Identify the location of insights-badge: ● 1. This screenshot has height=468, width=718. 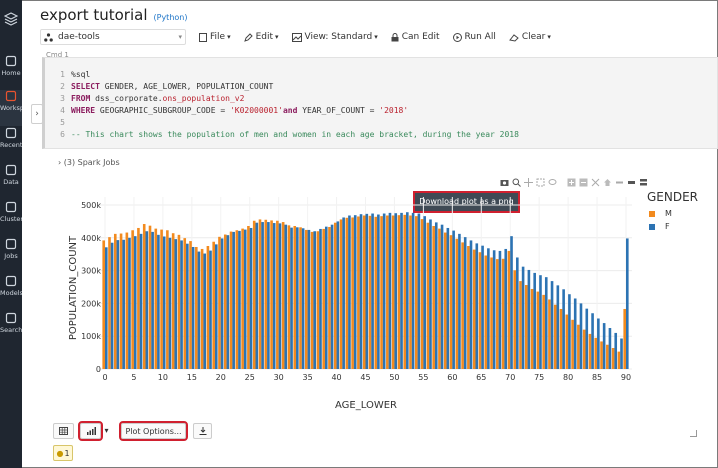
(63, 453).